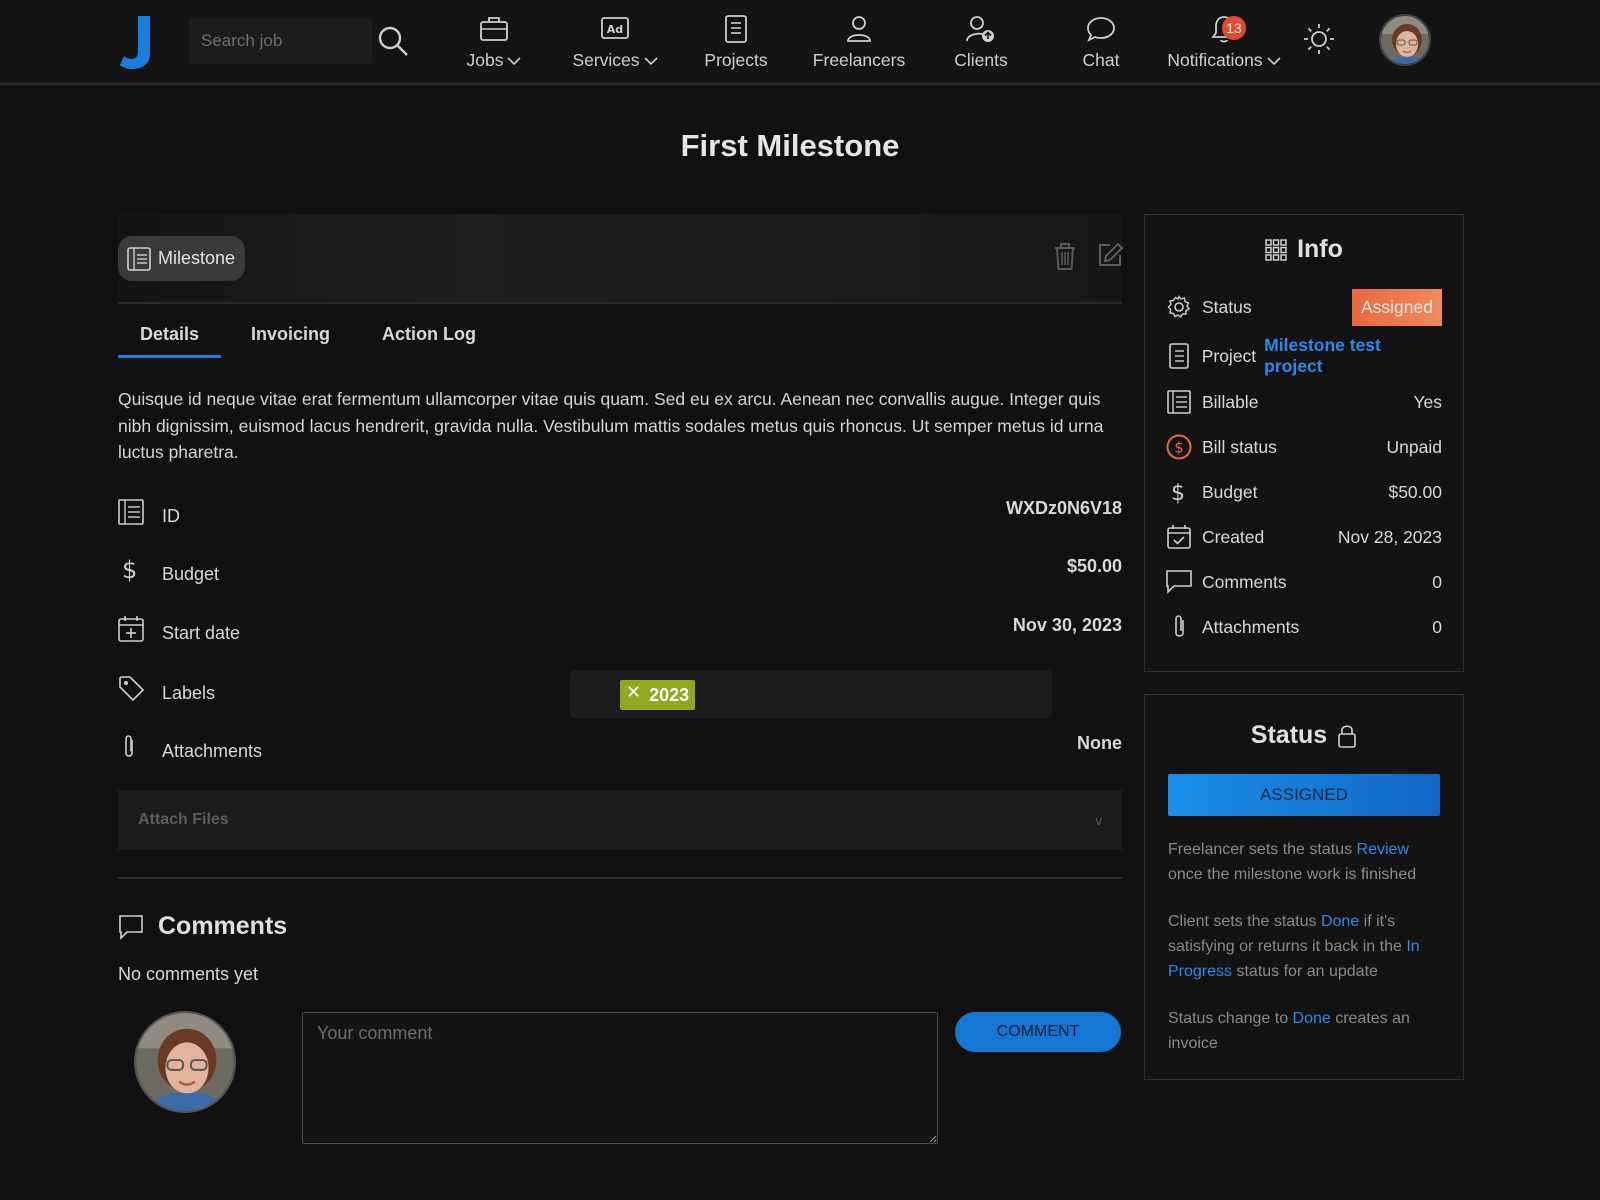  Describe the element at coordinates (1224, 45) in the screenshot. I see `nav-notifications: 13 Notifications` at that location.